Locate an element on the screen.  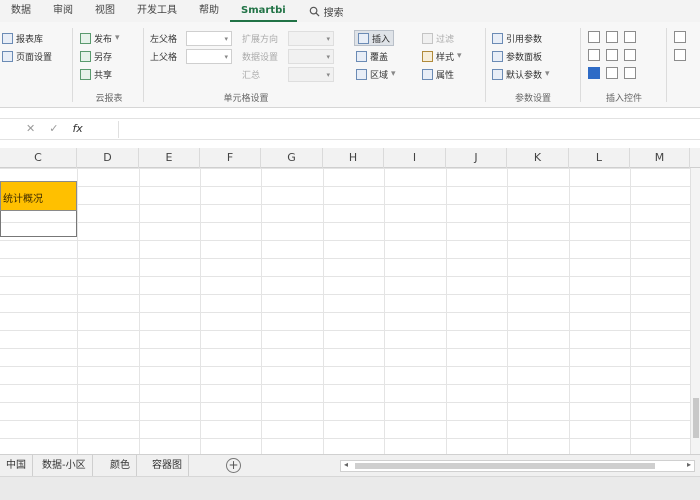
column-header-l: L is located at coordinates (599, 158).